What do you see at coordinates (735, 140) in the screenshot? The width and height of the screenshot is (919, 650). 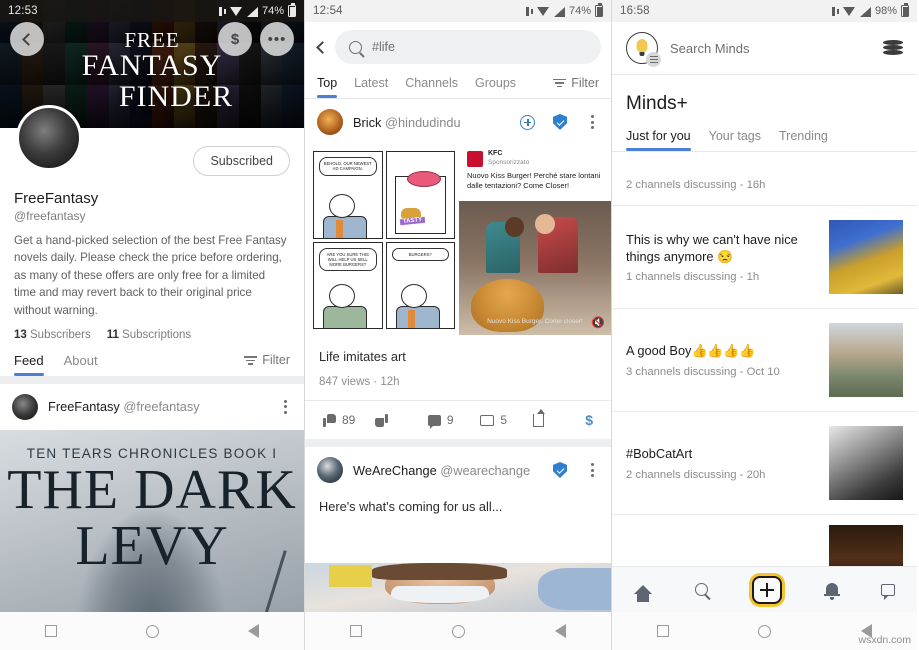 I see `tab-your-tags: Your tags` at bounding box center [735, 140].